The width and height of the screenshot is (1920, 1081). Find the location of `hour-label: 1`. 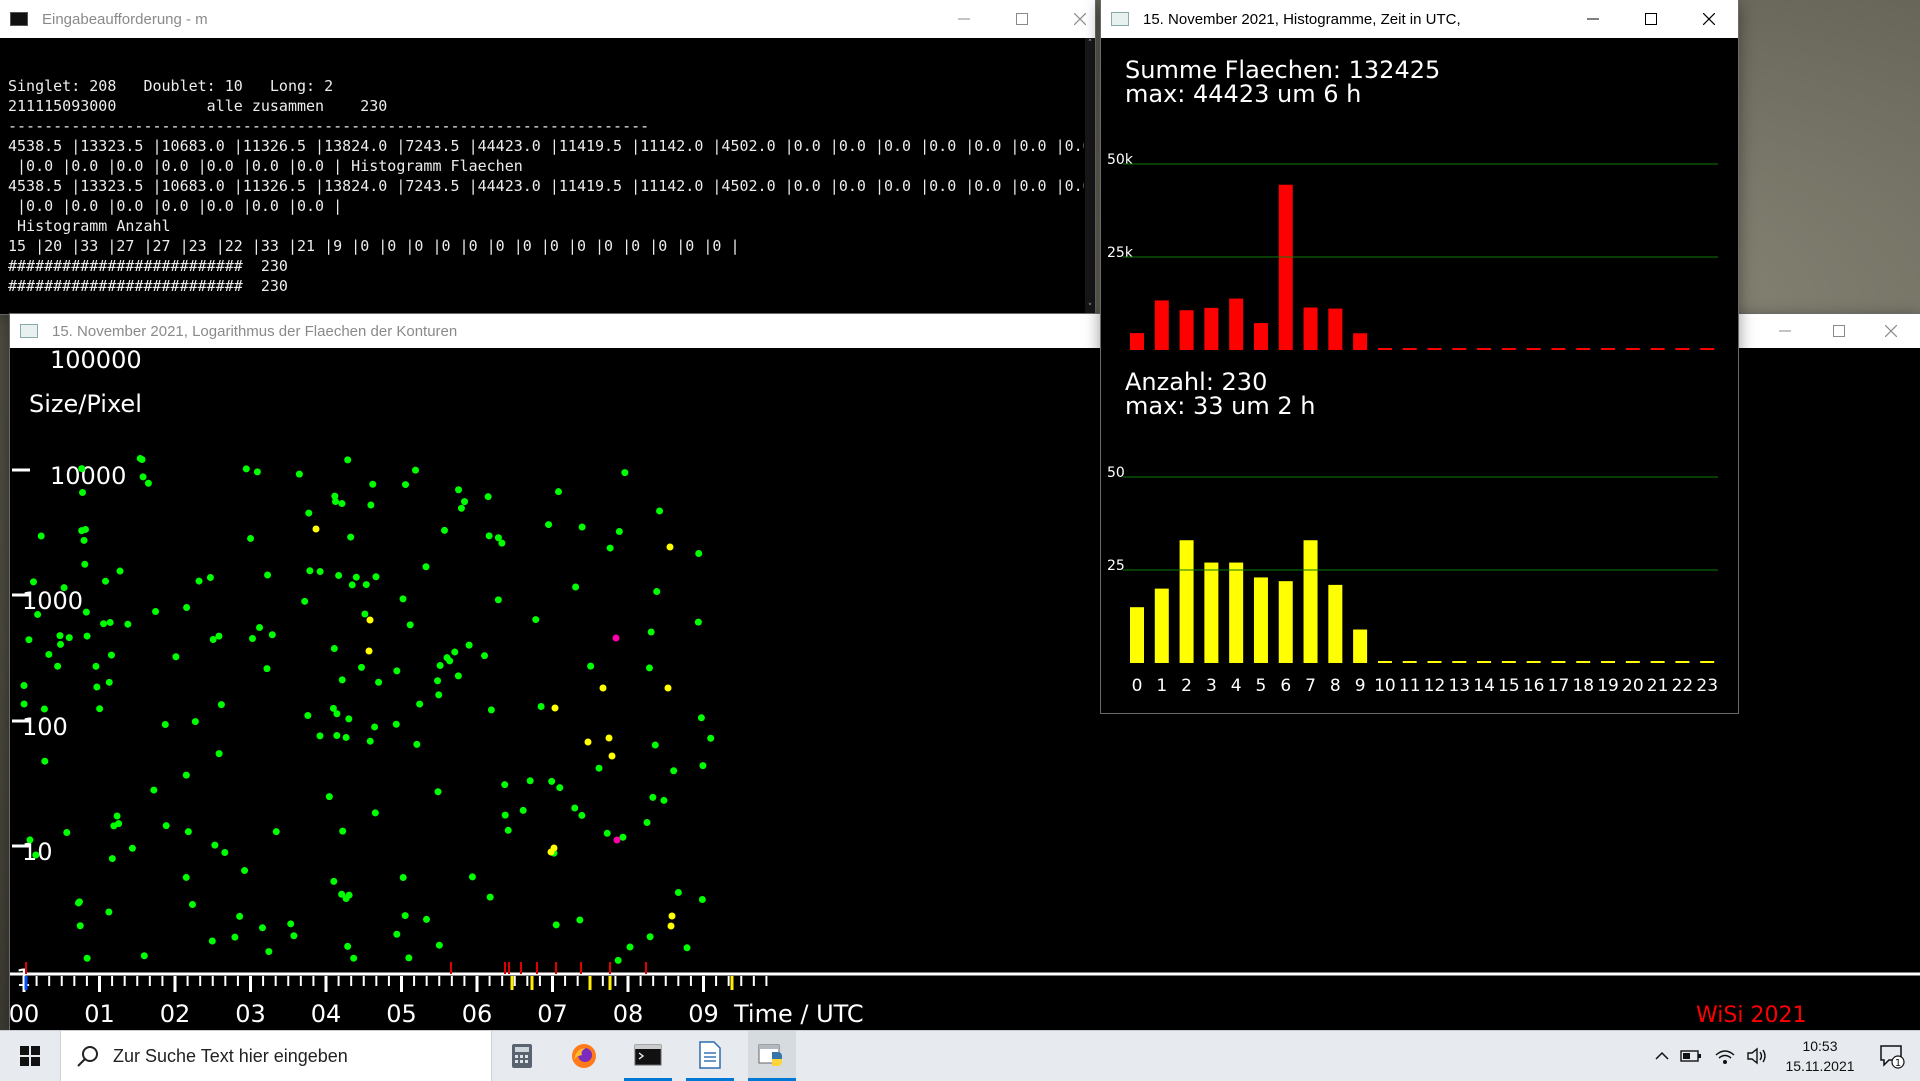

hour-label: 1 is located at coordinates (1161, 686).